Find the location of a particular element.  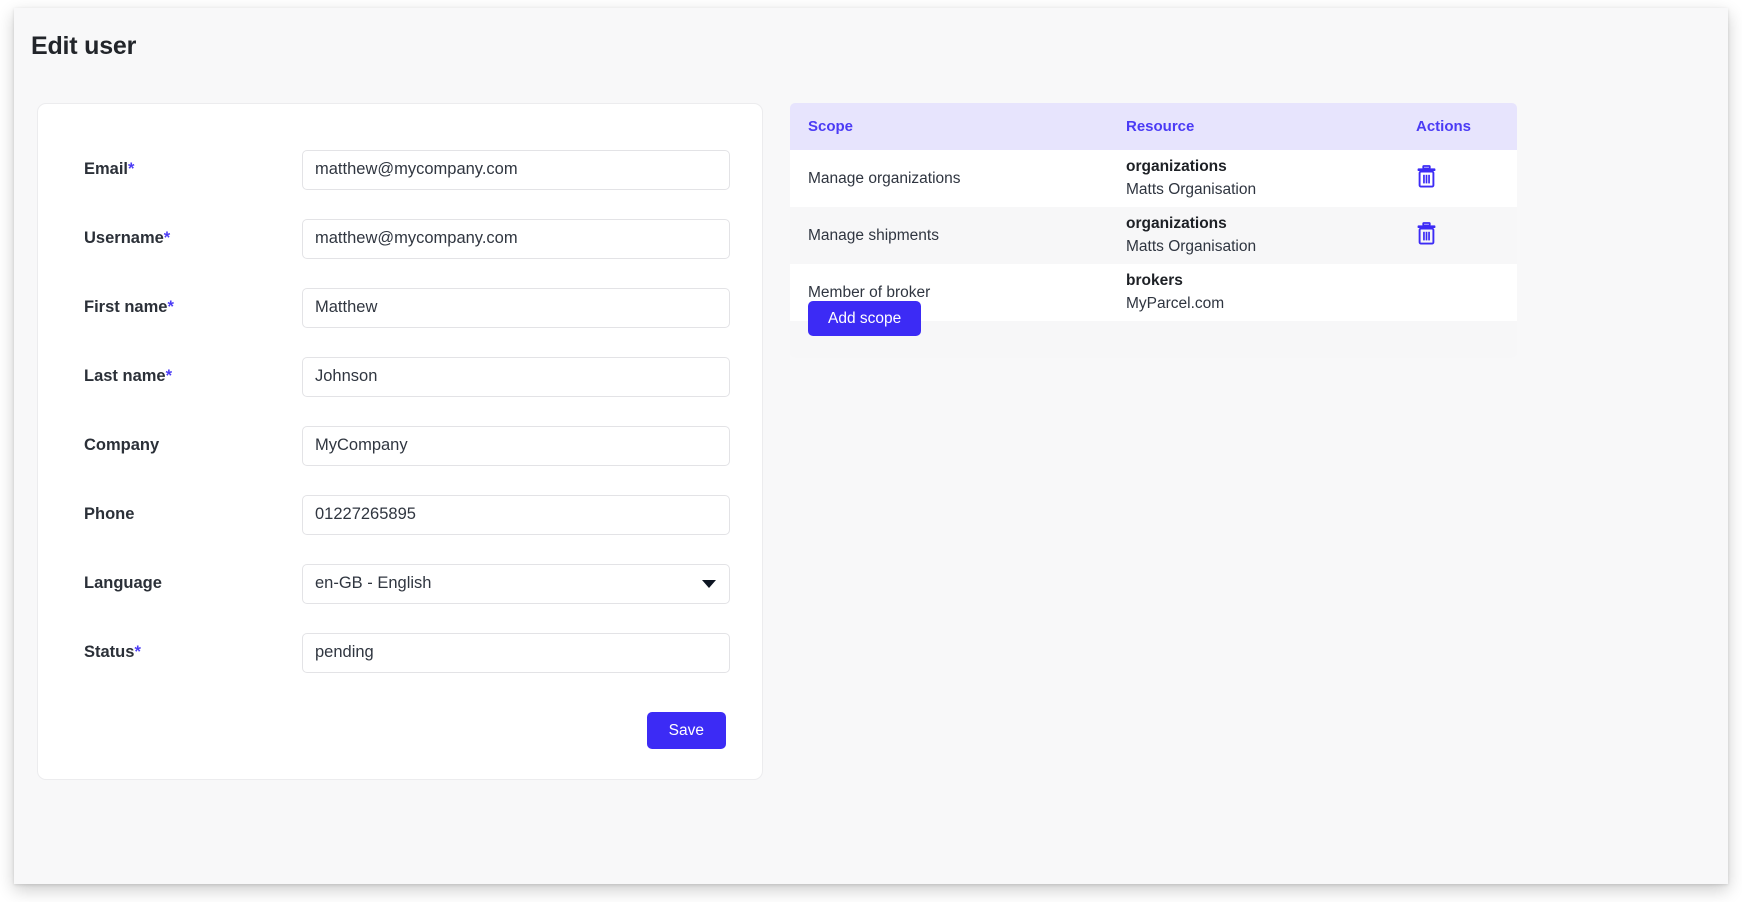

label-username-text: Username is located at coordinates (124, 238).